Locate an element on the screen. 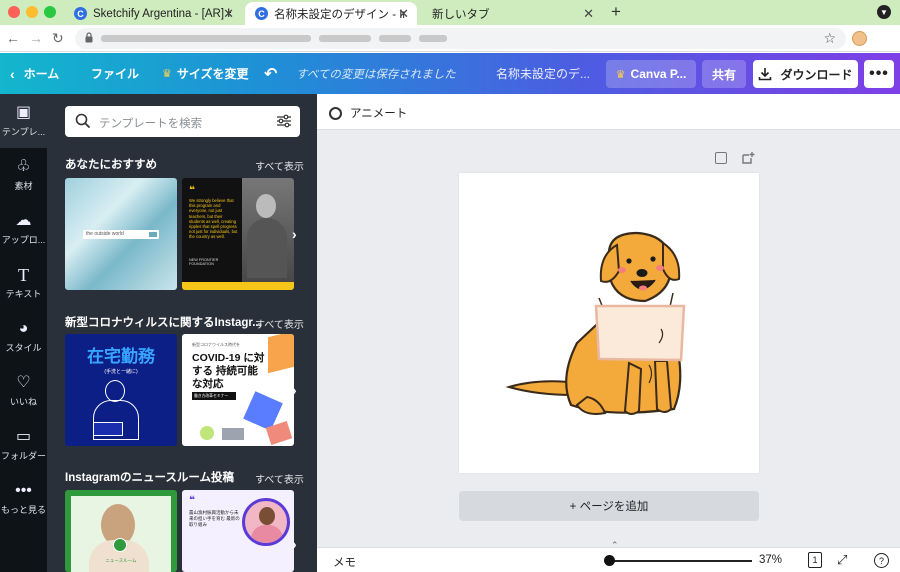 This screenshot has width=900, height=572. minimize-window-button is located at coordinates (32, 12).